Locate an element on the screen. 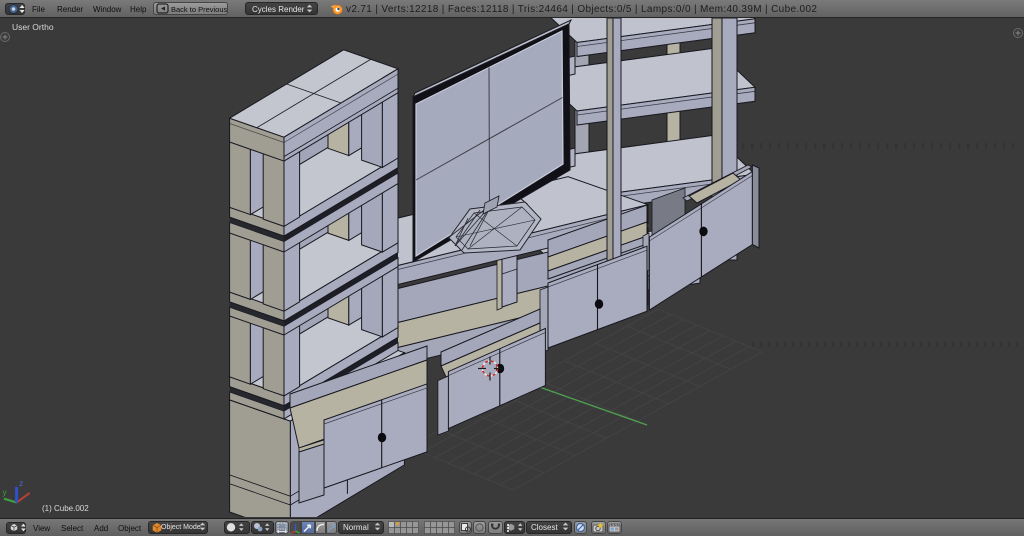 Image resolution: width=1024 pixels, height=536 pixels. svg-text: z is located at coordinates (21, 483).